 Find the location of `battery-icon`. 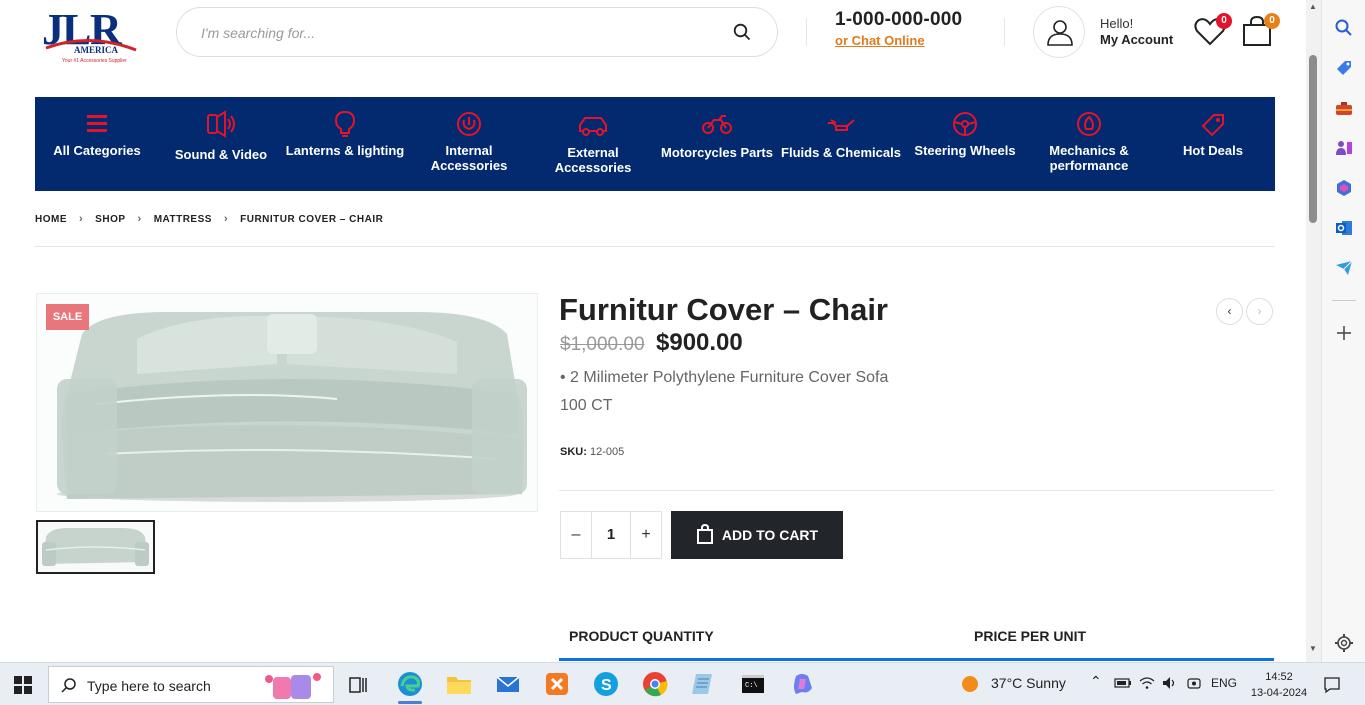

battery-icon is located at coordinates (1123, 684).